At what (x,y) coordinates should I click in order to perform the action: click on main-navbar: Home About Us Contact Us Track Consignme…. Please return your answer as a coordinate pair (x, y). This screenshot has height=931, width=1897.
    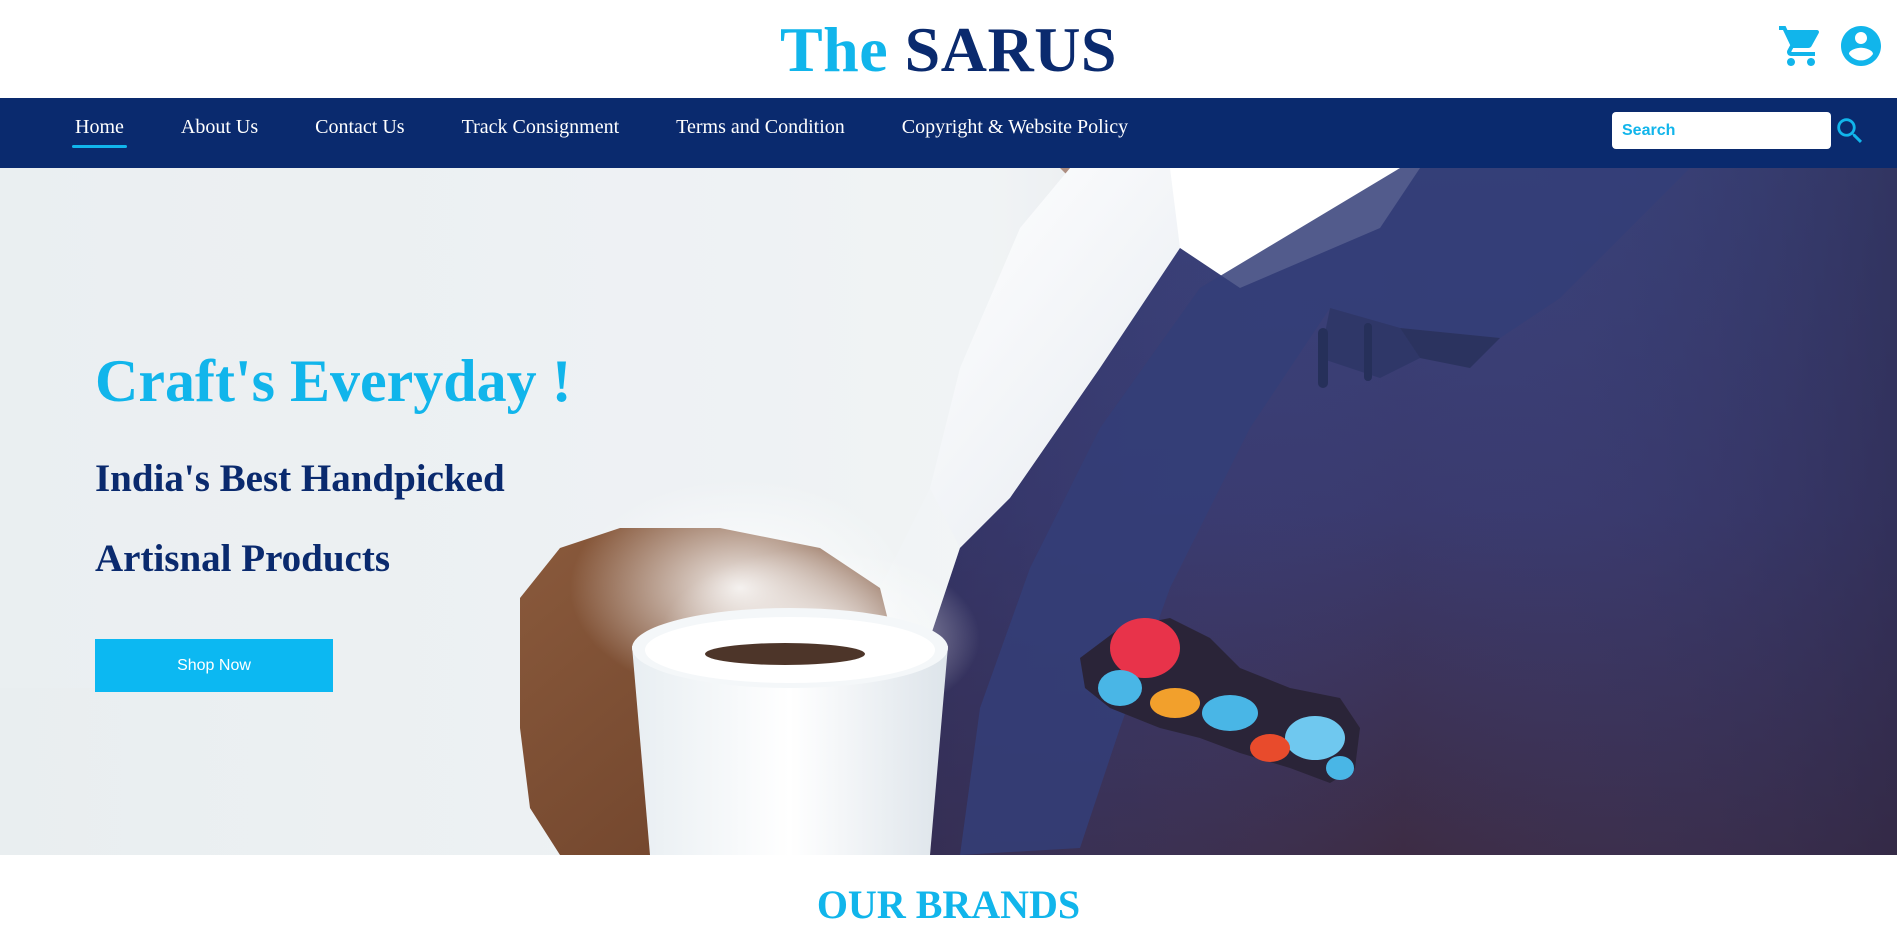
    Looking at the image, I should click on (948, 133).